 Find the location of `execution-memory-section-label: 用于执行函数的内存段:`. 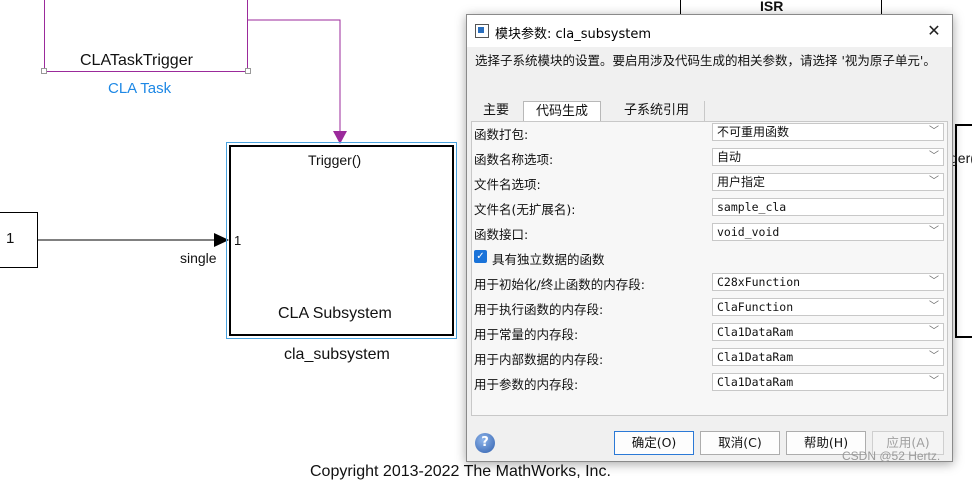

execution-memory-section-label: 用于执行函数的内存段: is located at coordinates (539, 309).